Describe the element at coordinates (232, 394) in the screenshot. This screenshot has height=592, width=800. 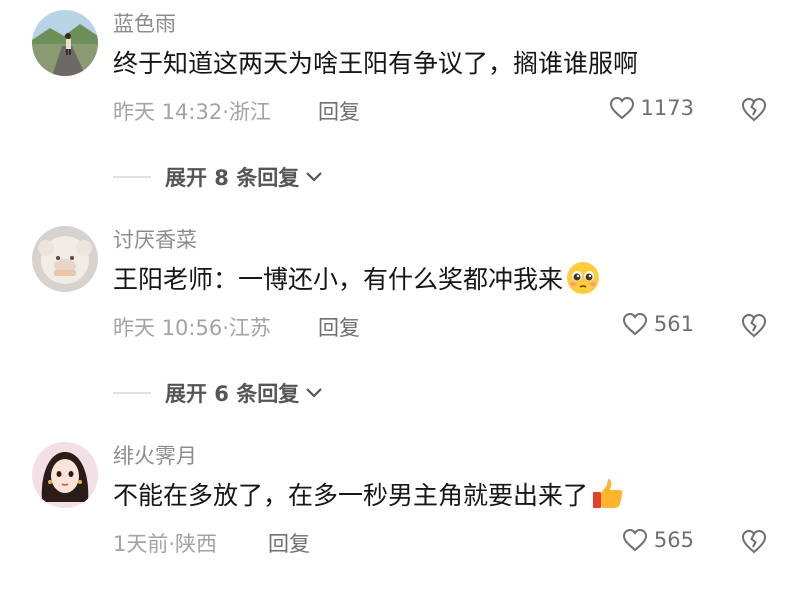
I see `expand-replies-label: 展开 6 条回复` at that location.